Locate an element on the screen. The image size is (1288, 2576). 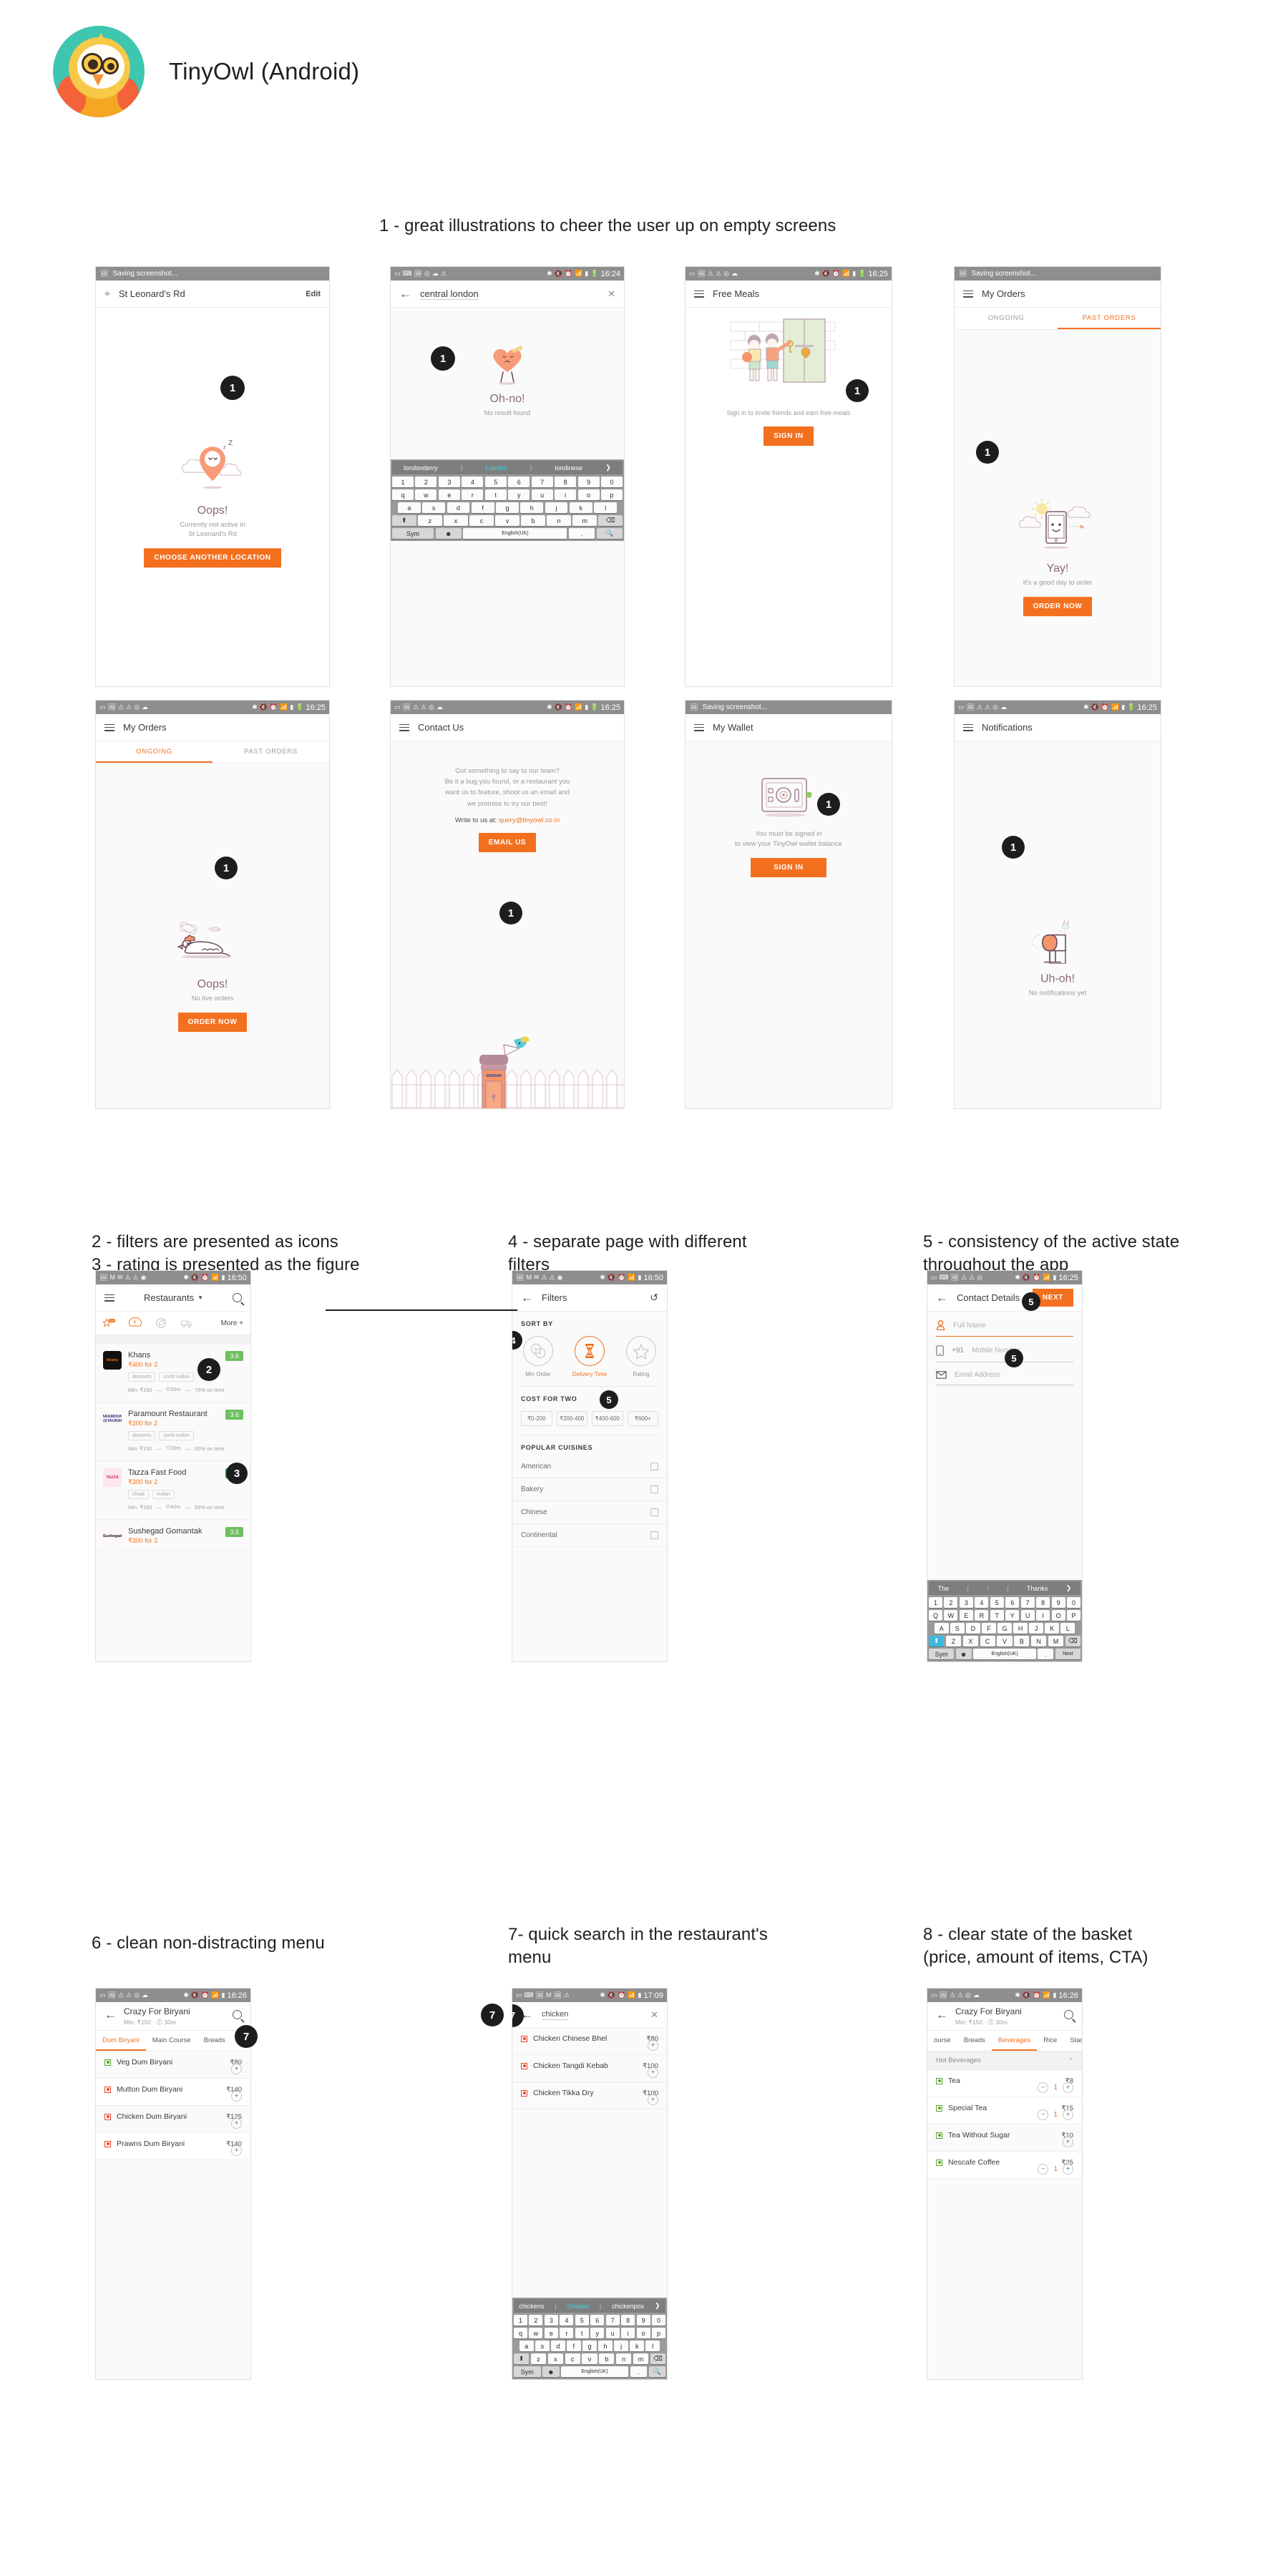
sign-in-button: SIGN IN is located at coordinates (788, 436).